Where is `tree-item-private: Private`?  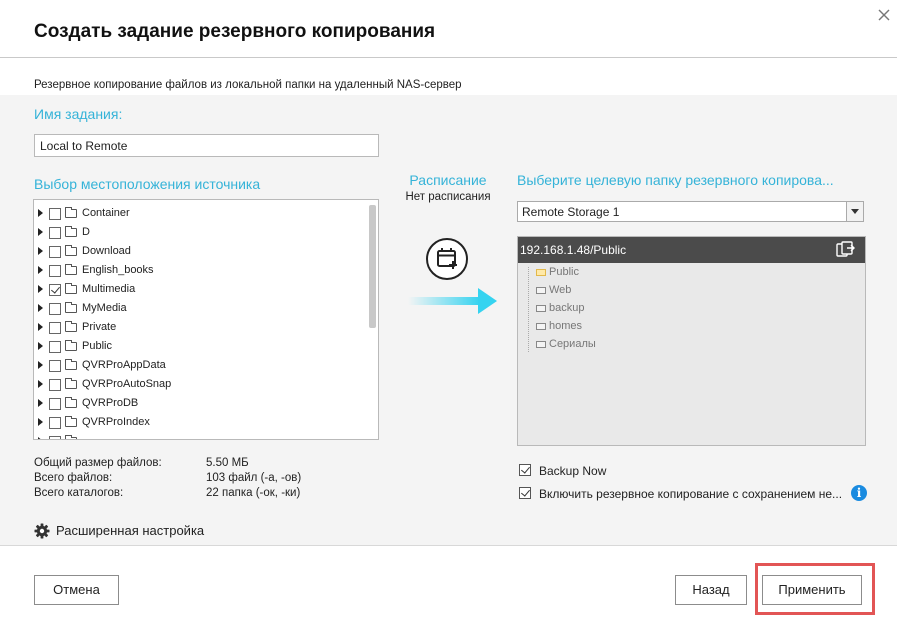
tree-item-private: Private is located at coordinates (203, 328).